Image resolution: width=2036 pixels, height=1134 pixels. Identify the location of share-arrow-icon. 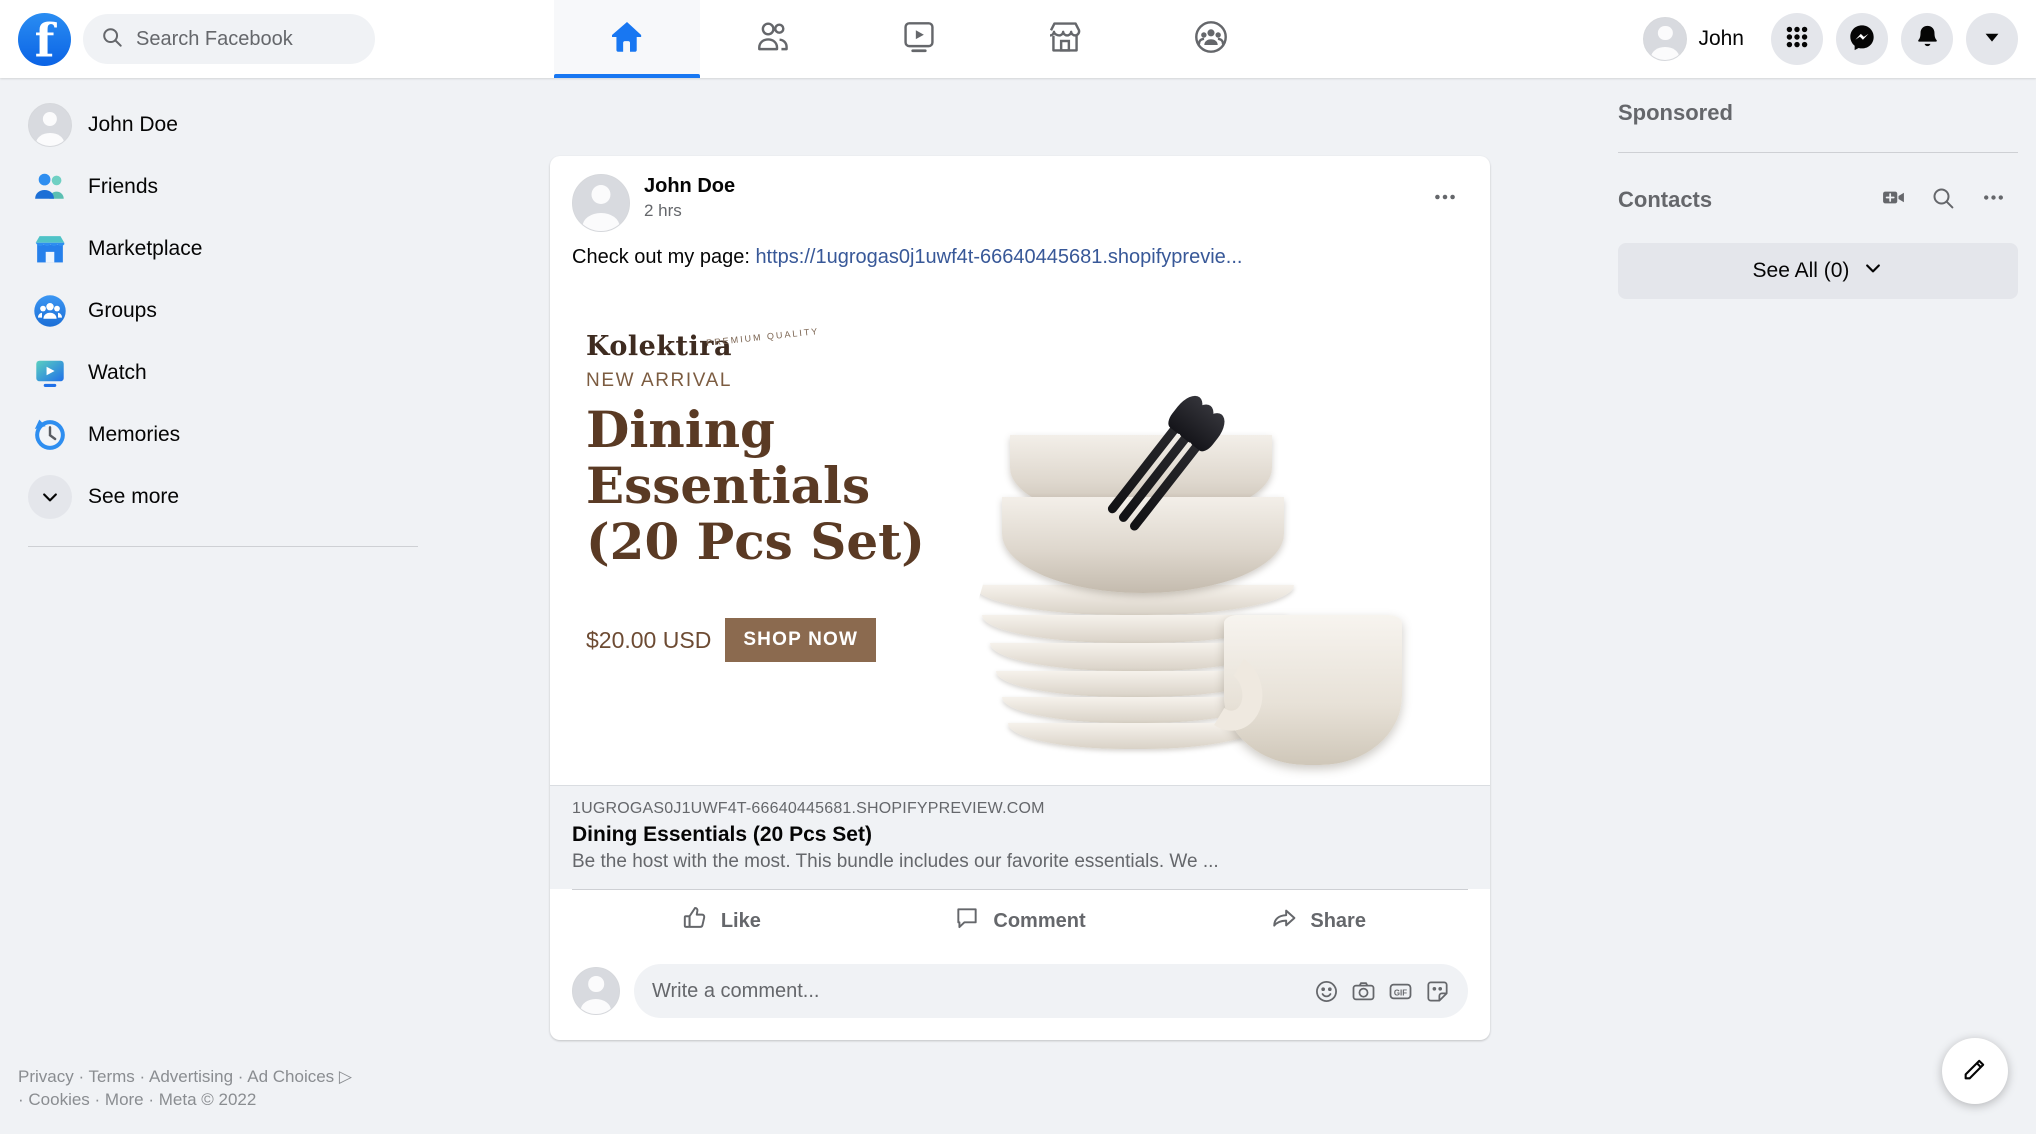
(1284, 921).